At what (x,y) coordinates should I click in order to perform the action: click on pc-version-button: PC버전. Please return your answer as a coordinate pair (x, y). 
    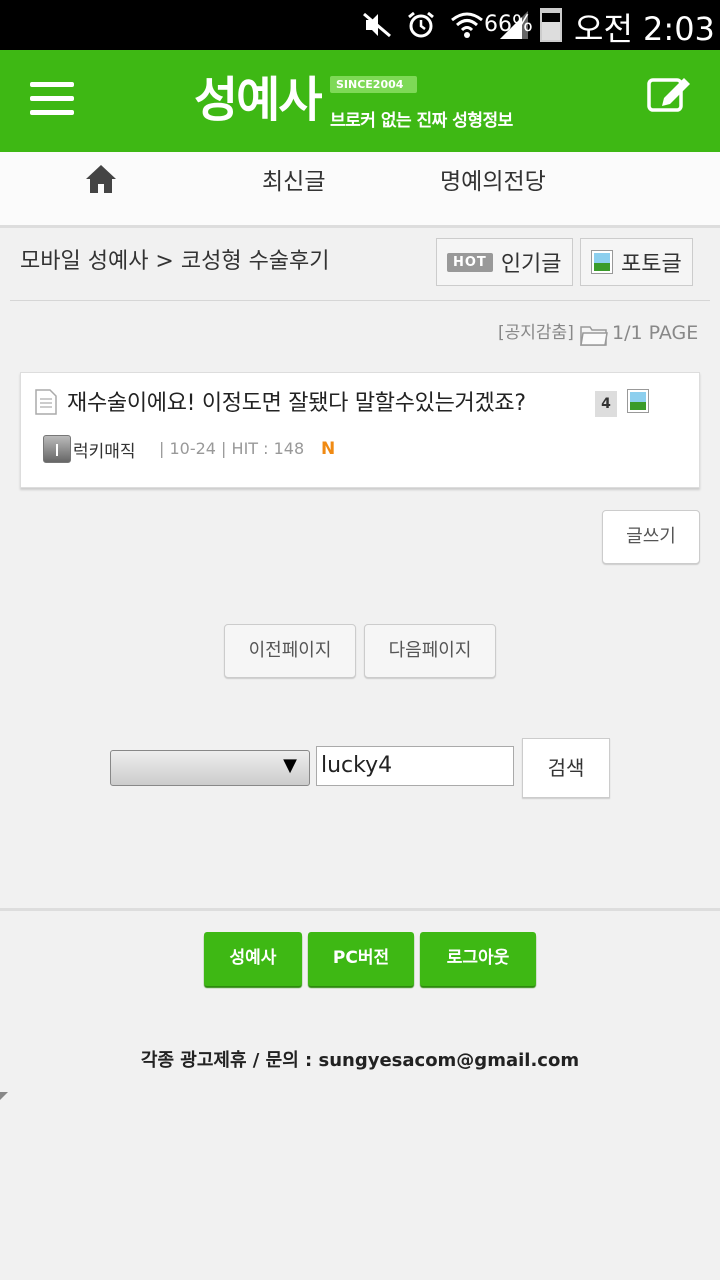
    Looking at the image, I should click on (361, 959).